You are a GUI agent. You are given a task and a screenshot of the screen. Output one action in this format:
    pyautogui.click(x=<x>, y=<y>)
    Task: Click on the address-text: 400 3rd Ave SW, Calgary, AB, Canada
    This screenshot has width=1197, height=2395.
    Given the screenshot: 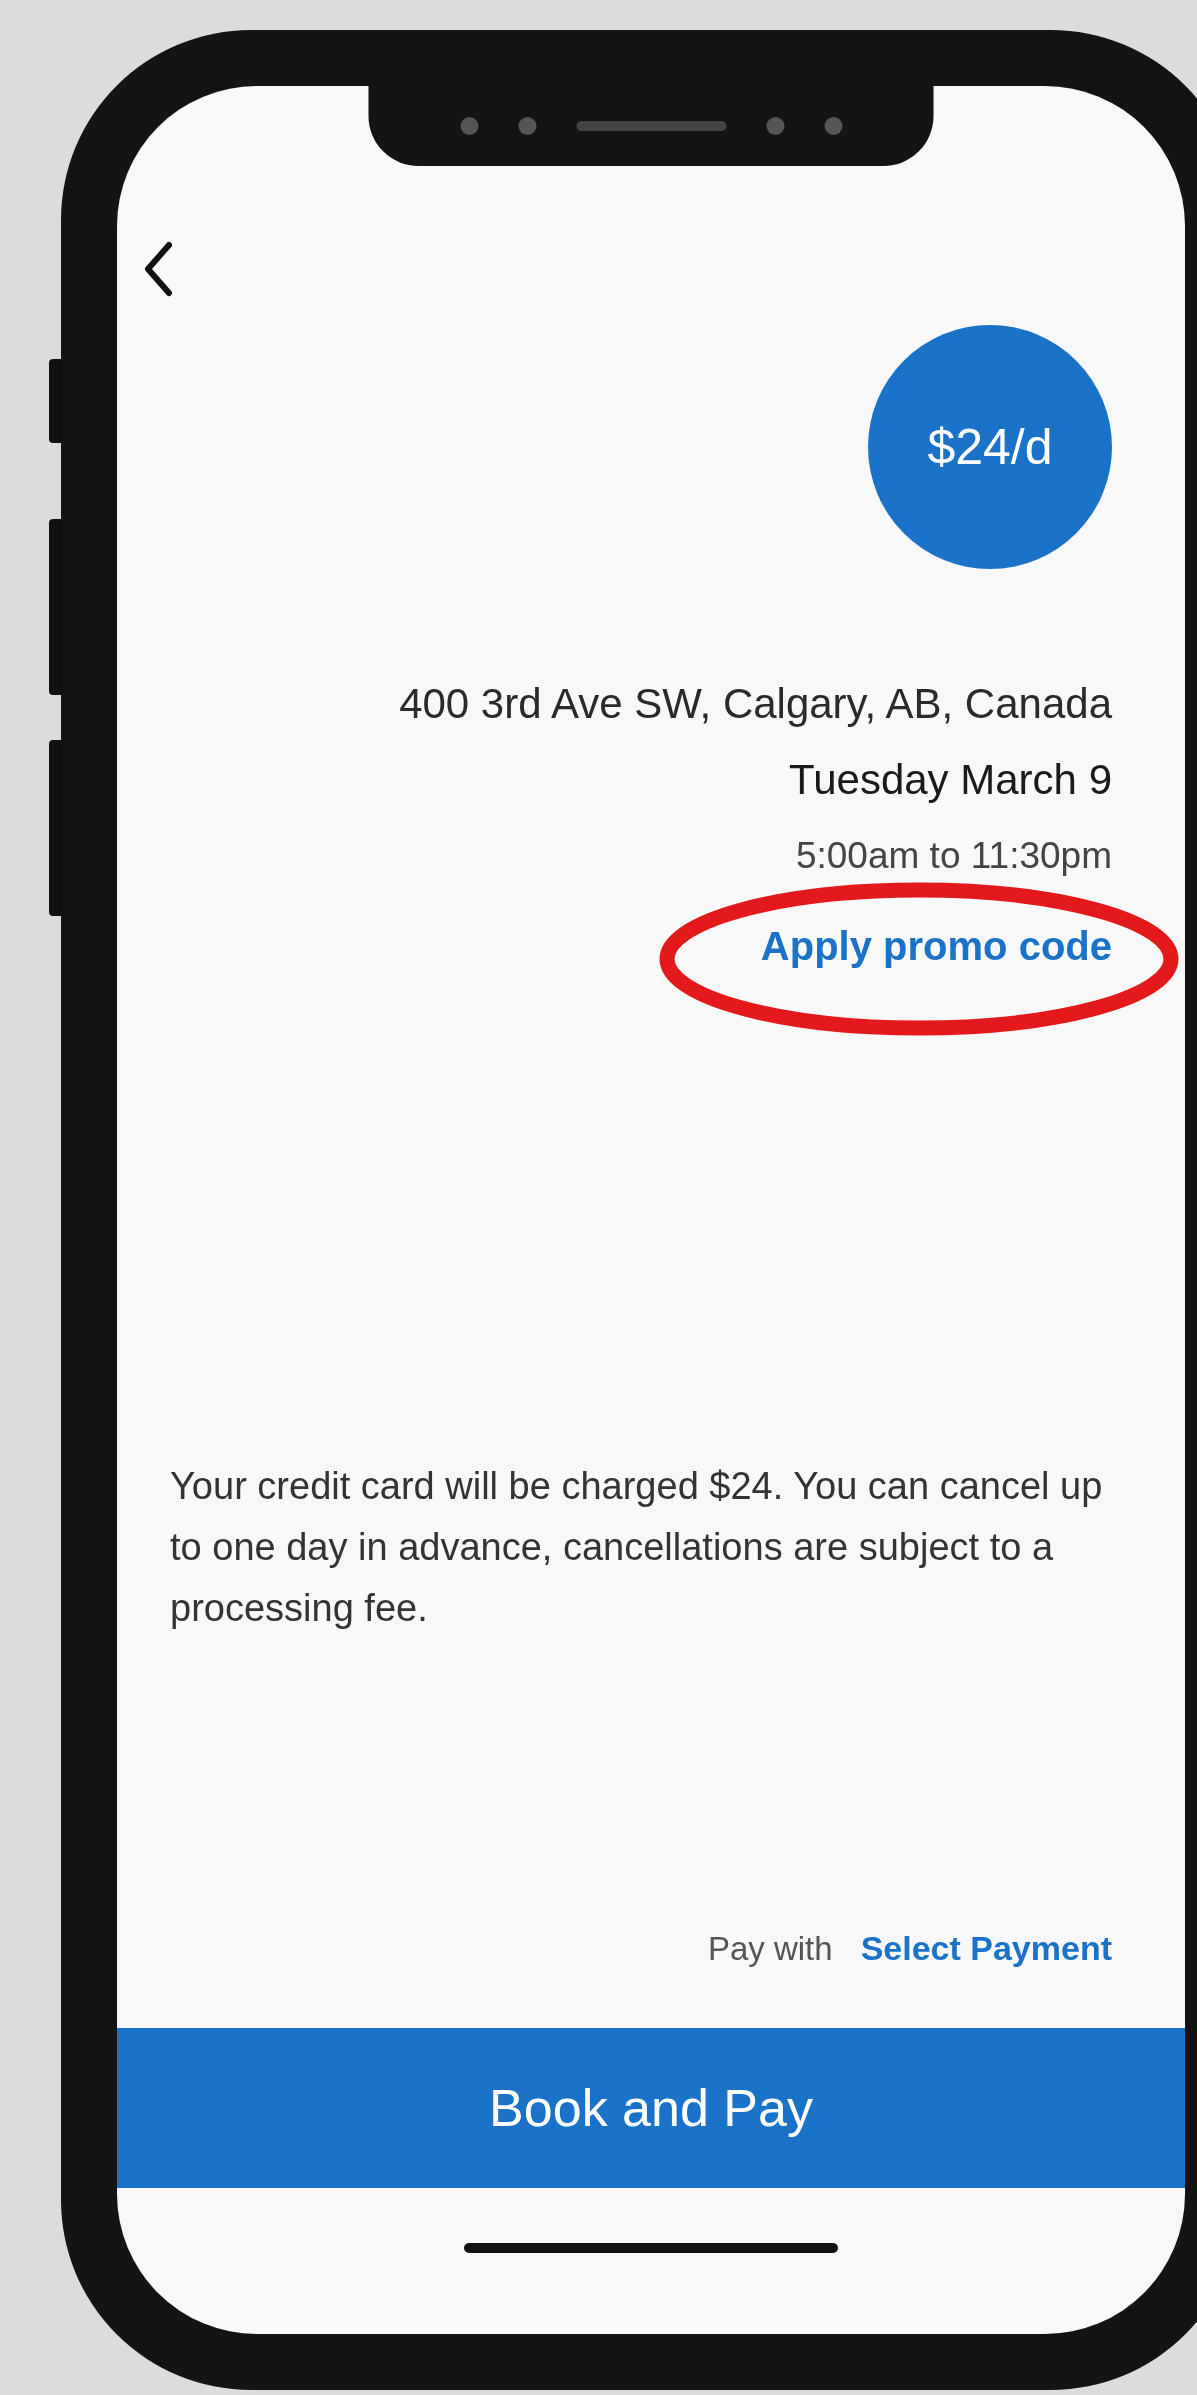 What is the action you would take?
    pyautogui.click(x=755, y=704)
    